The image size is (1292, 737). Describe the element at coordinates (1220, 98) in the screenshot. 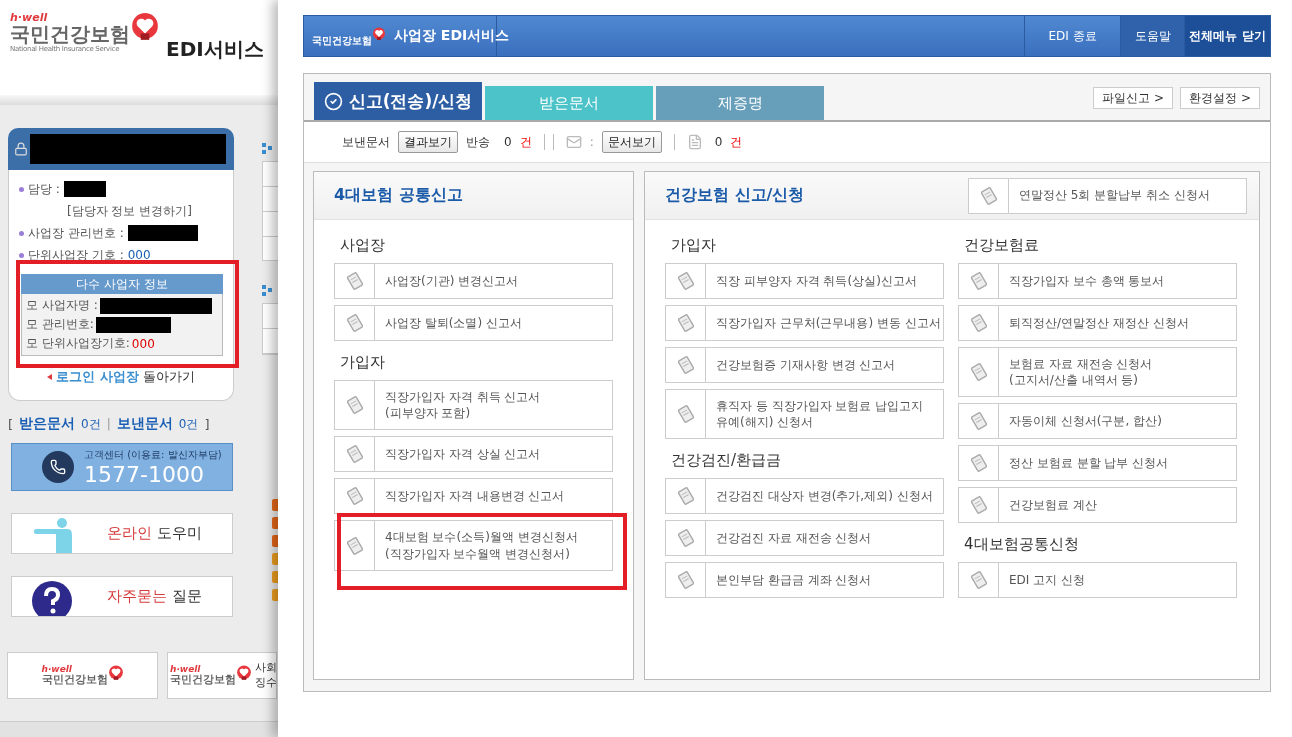

I see `tool-link: 환경설정 >` at that location.